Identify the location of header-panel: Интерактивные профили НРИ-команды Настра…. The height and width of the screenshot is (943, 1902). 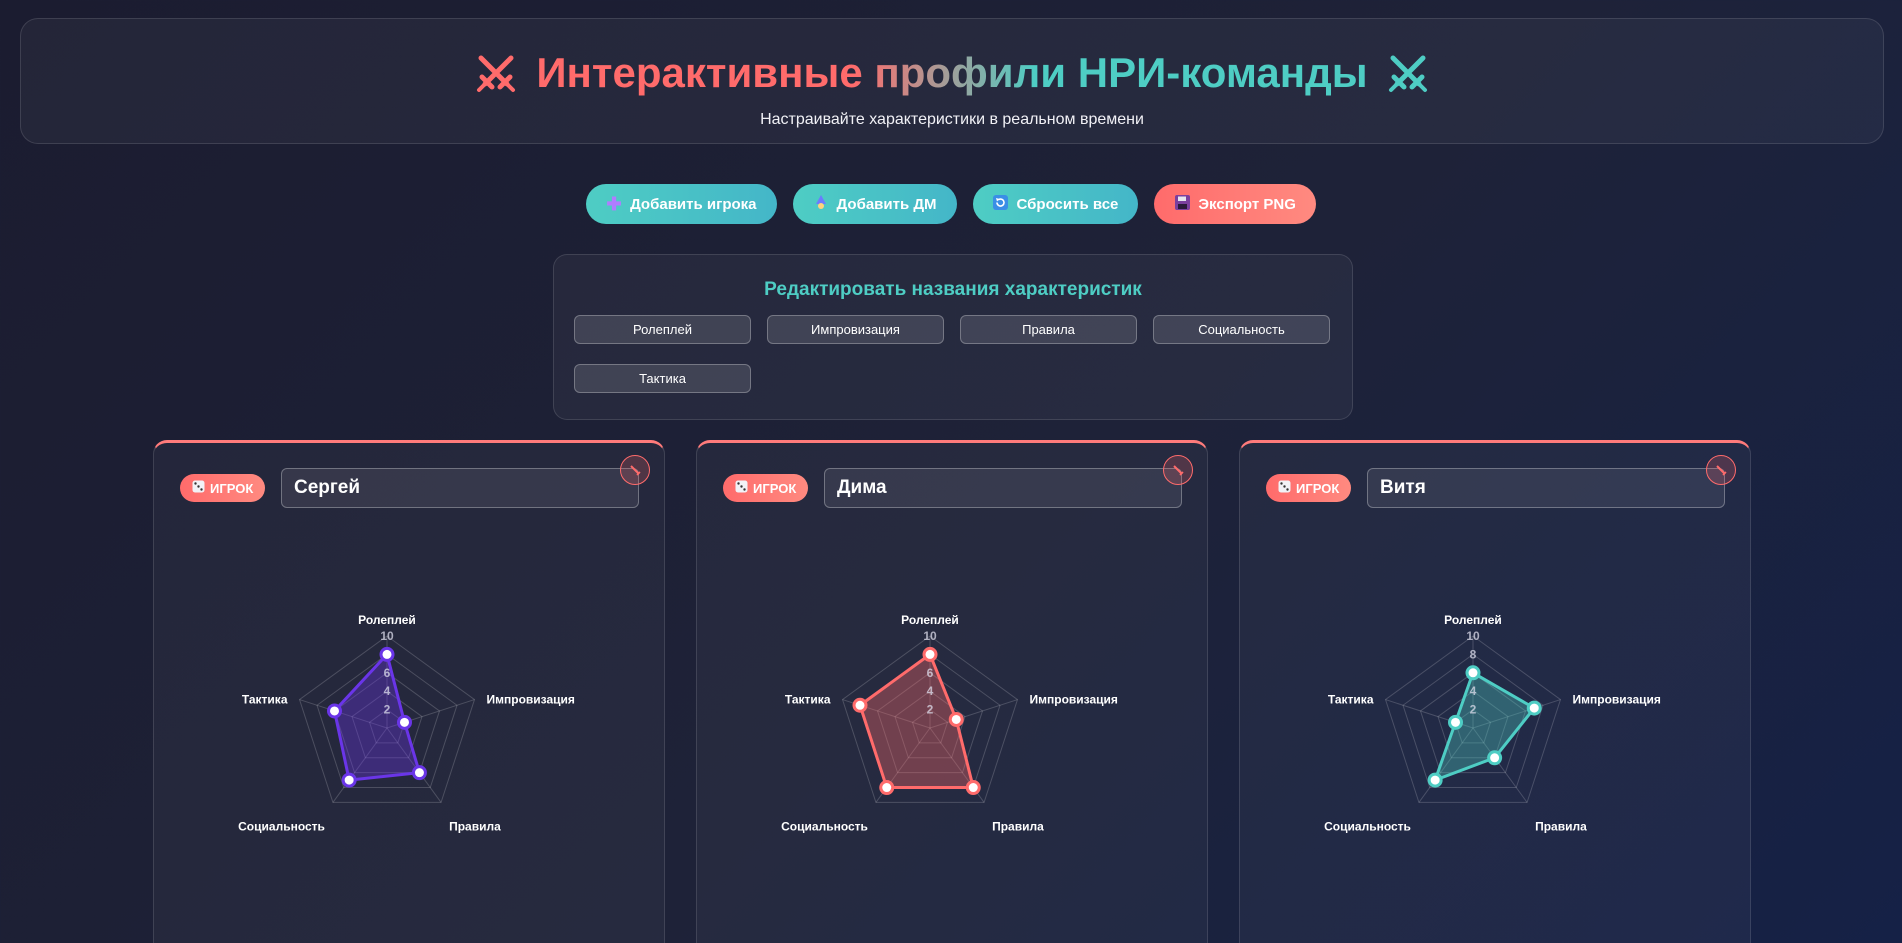
(952, 81).